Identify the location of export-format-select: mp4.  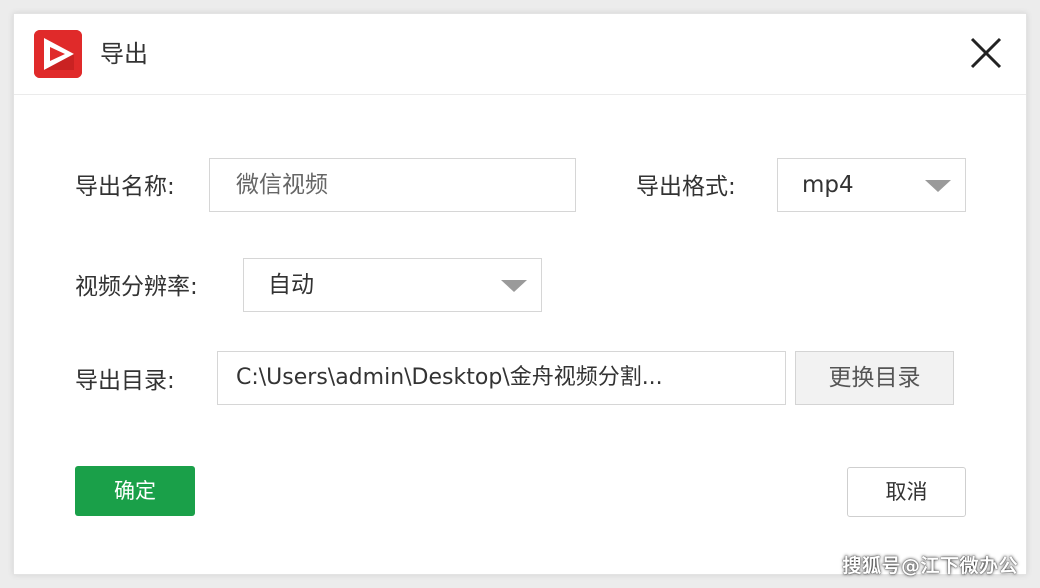
(871, 185).